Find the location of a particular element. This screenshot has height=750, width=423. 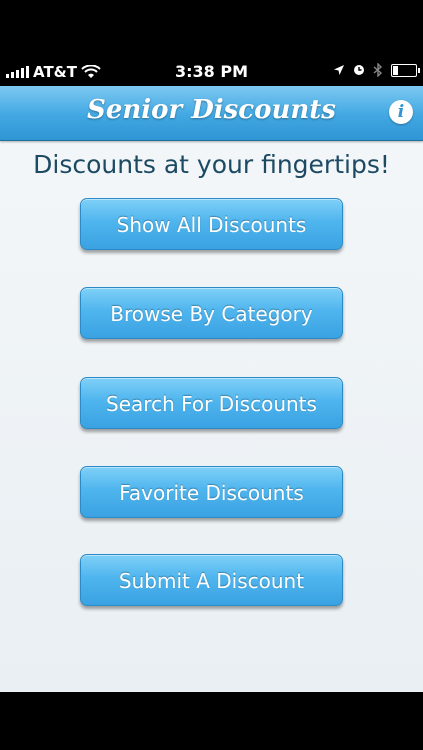

app-title: Senior Discounts is located at coordinates (211, 110).